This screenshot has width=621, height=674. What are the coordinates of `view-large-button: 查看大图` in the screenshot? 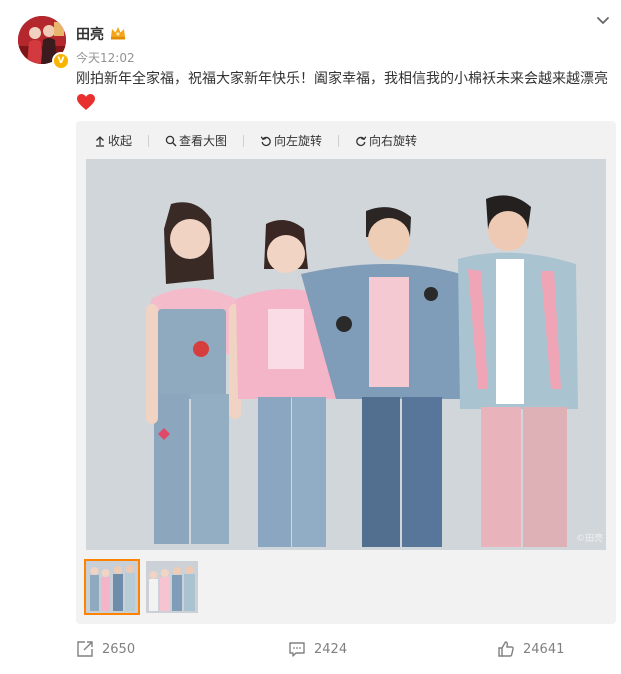 It's located at (196, 140).